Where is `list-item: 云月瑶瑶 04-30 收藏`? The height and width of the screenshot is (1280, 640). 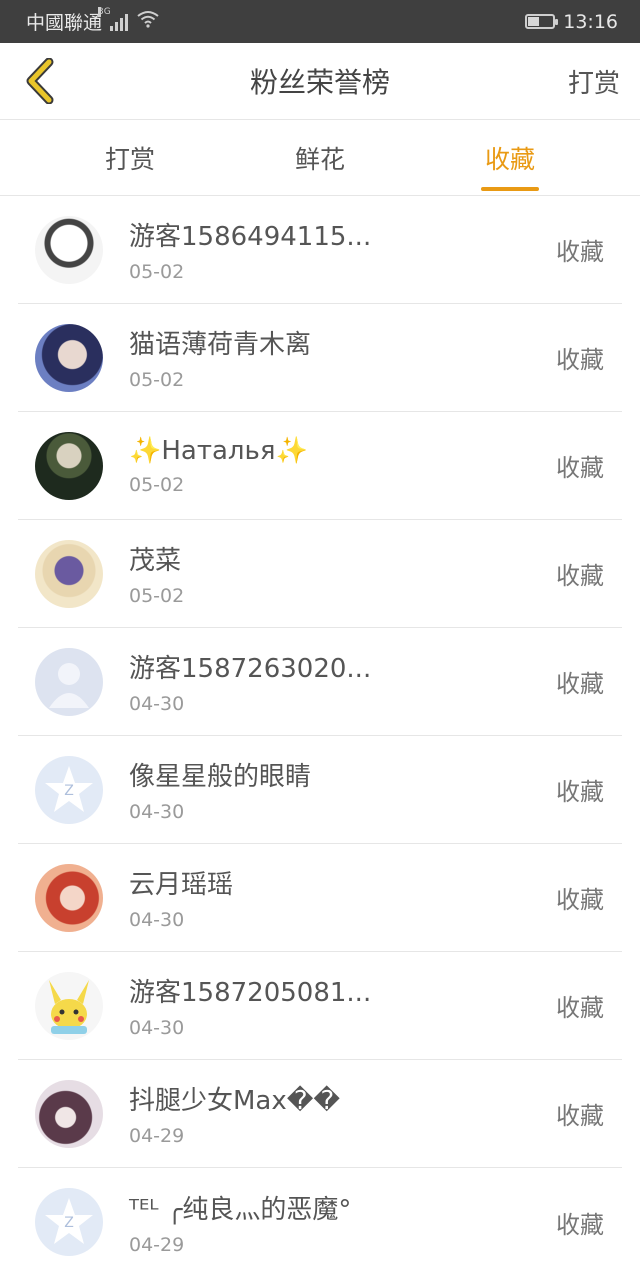
list-item: 云月瑶瑶 04-30 收藏 is located at coordinates (320, 898).